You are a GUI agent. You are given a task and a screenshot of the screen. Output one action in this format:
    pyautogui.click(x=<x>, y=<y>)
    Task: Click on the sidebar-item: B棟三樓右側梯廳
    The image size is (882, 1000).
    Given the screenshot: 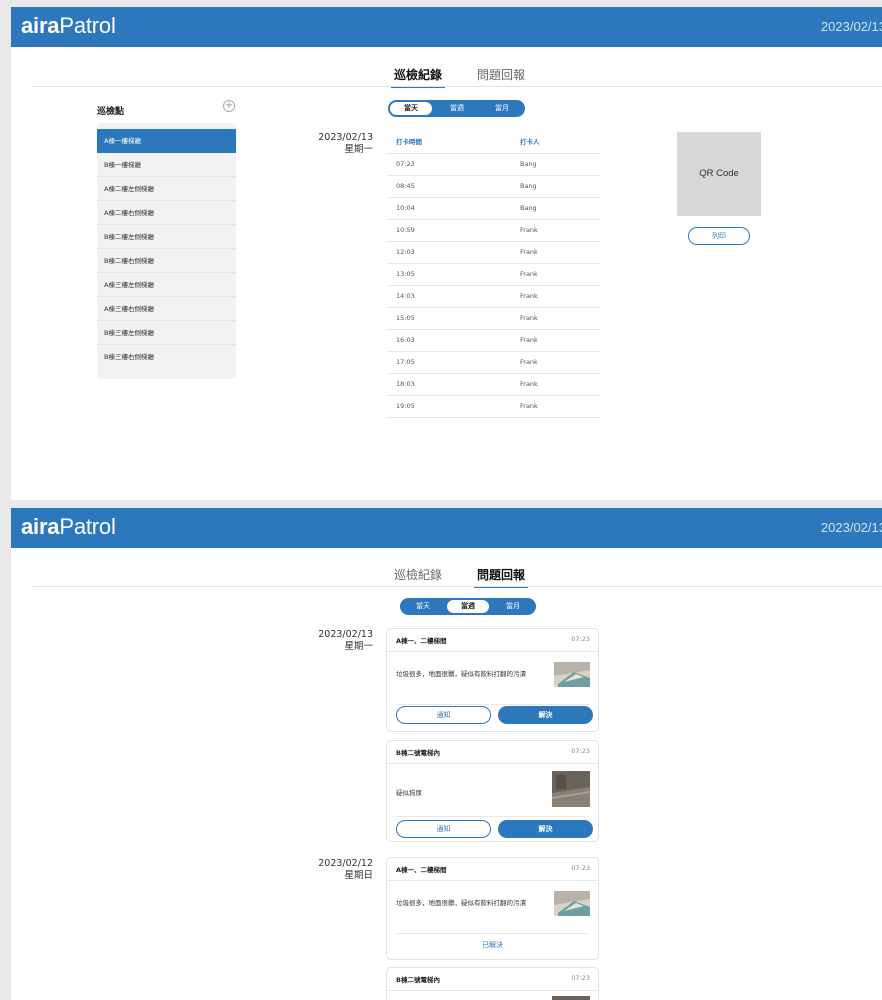 What is the action you would take?
    pyautogui.click(x=166, y=357)
    